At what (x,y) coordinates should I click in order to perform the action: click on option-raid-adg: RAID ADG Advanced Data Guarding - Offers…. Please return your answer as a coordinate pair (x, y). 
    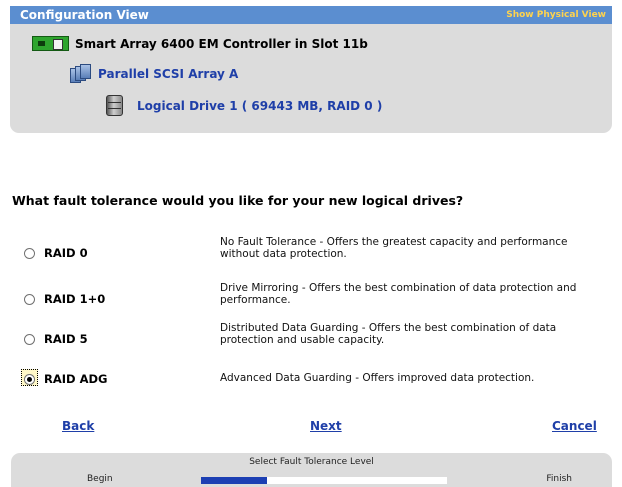
    Looking at the image, I should click on (312, 382).